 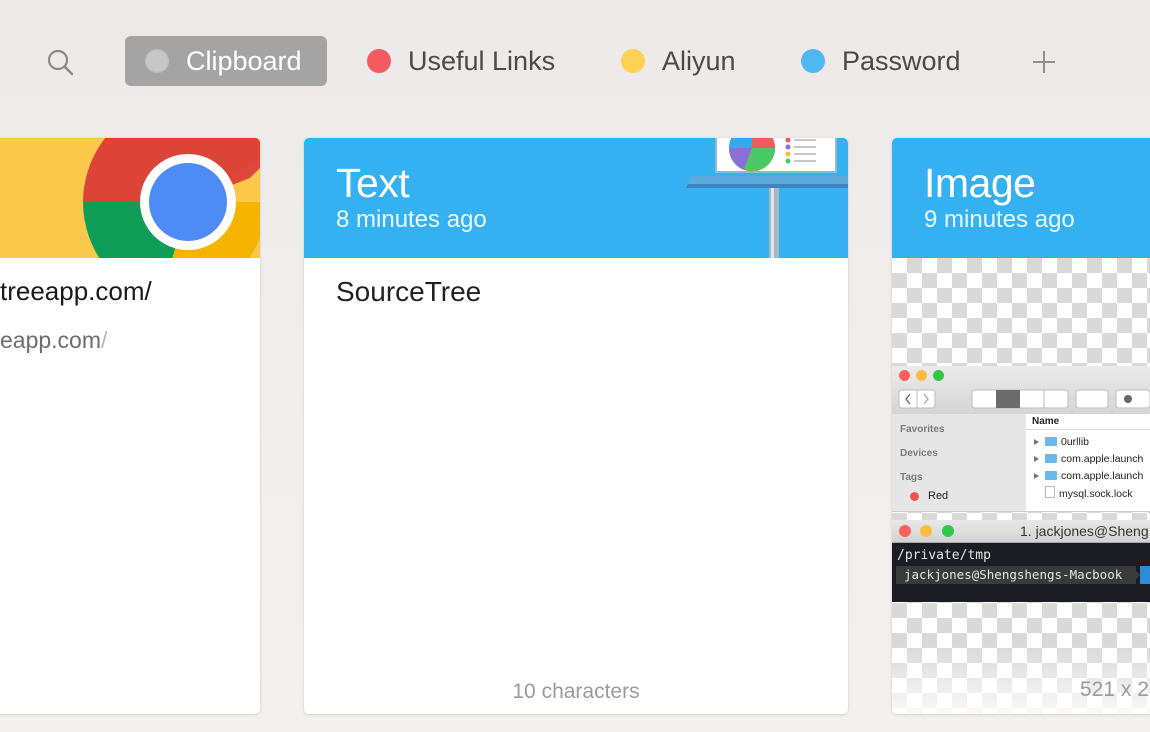 I want to click on finder-row-label: mysql.sock.lock, so click(x=1096, y=494).